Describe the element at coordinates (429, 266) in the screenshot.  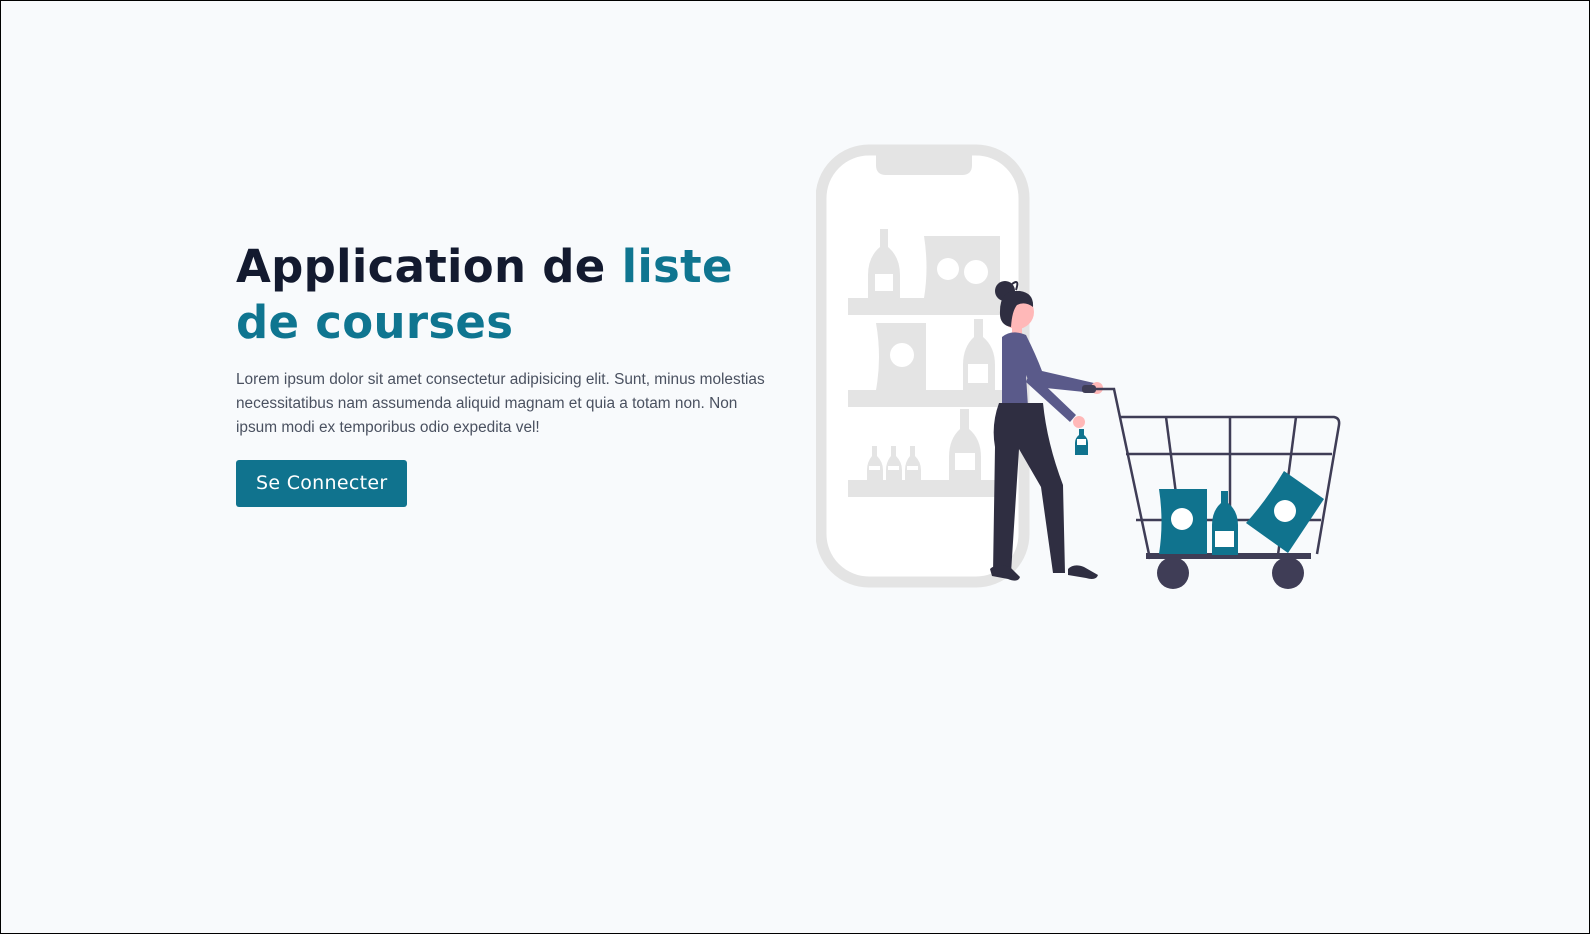
I see `title-part-main: Application de` at that location.